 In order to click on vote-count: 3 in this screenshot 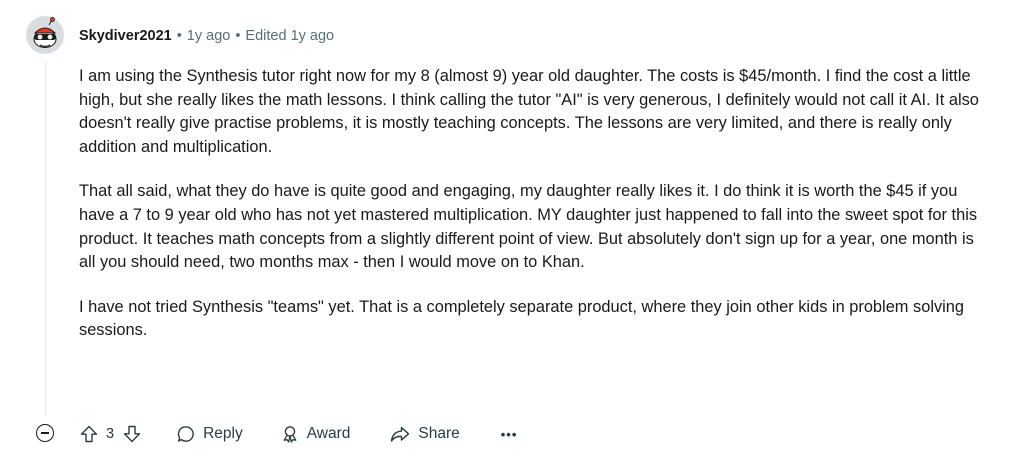, I will do `click(110, 434)`.